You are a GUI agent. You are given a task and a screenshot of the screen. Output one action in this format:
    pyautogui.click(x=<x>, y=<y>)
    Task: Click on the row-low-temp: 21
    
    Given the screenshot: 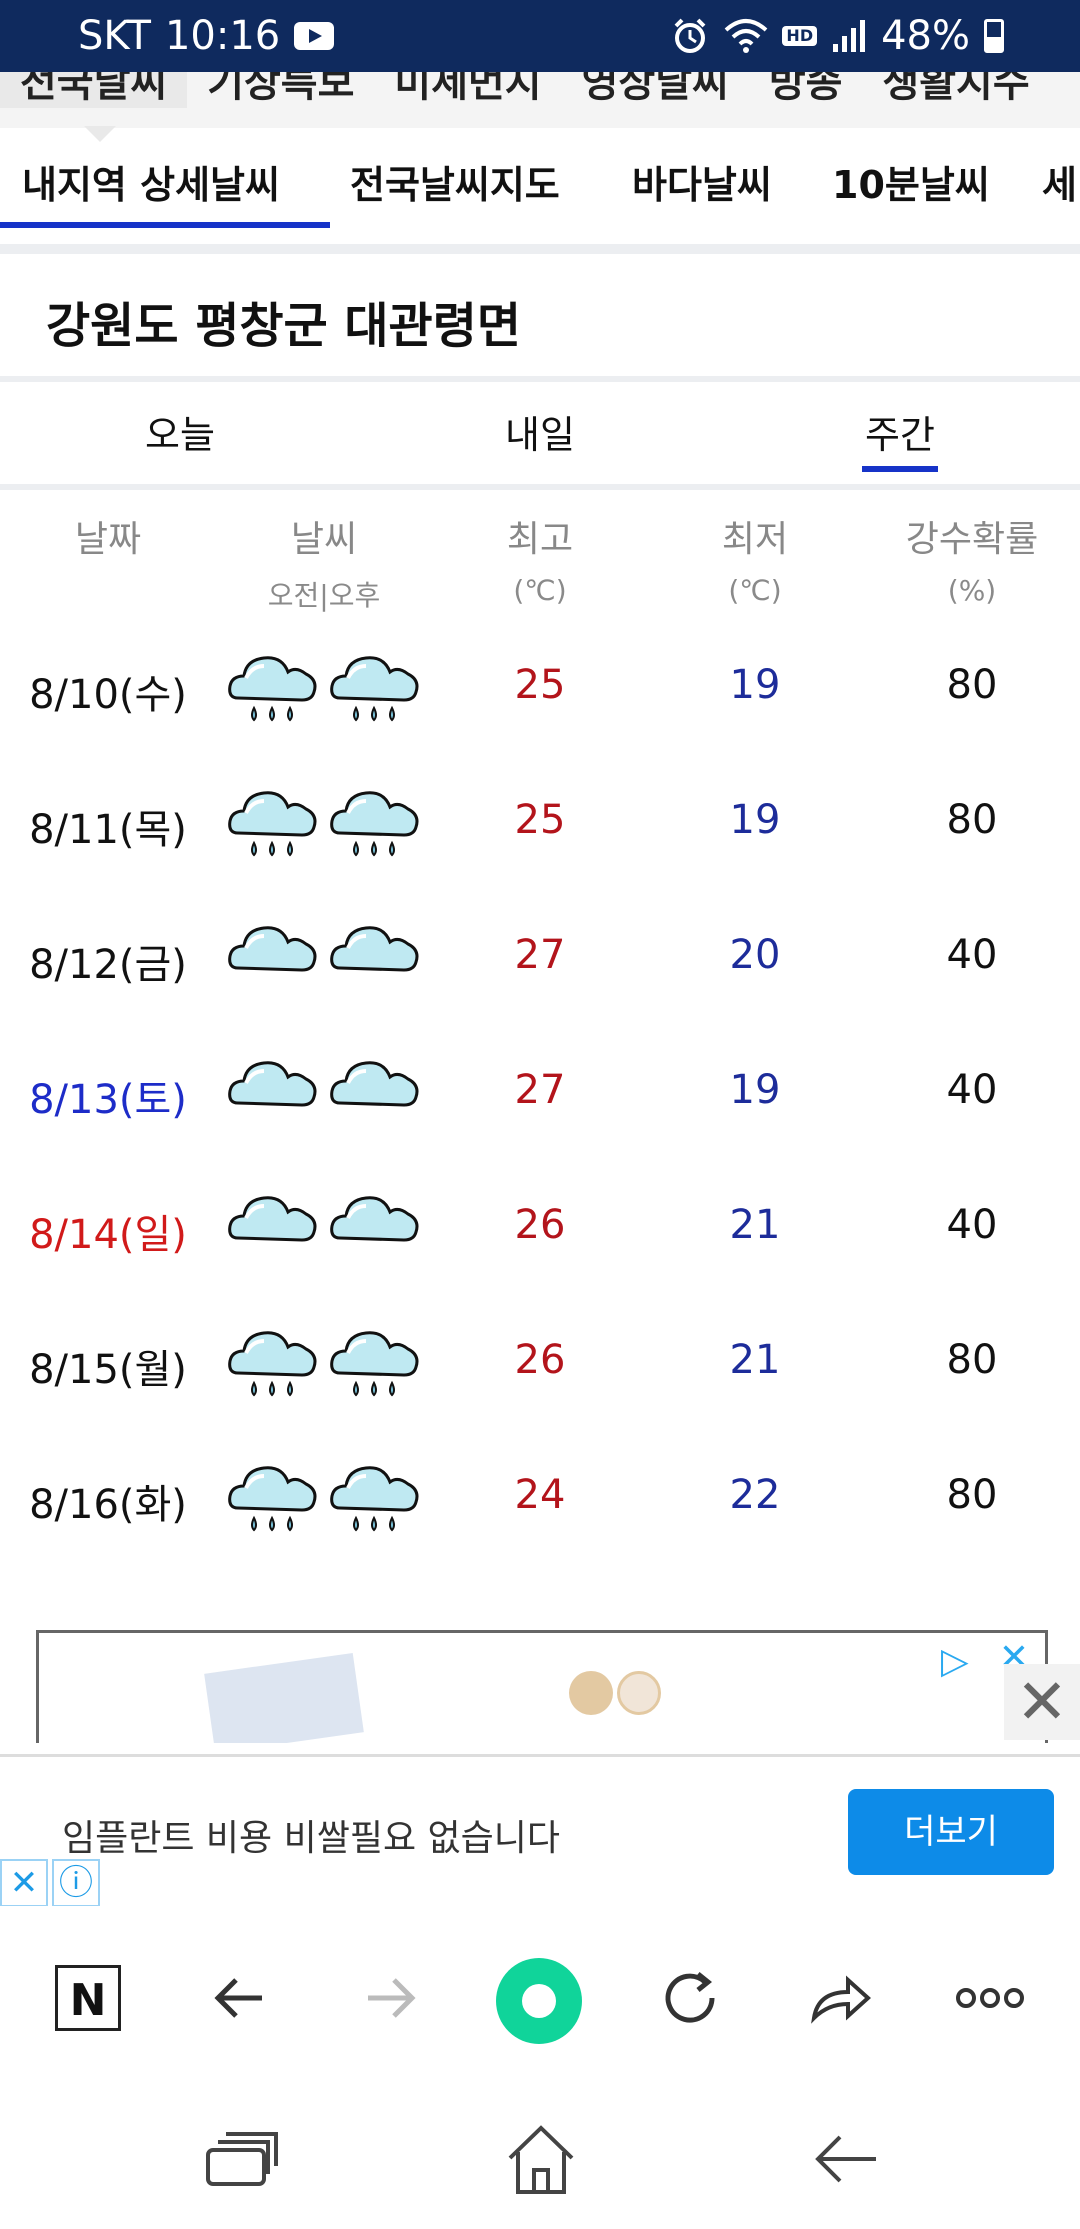 What is the action you would take?
    pyautogui.click(x=755, y=1225)
    